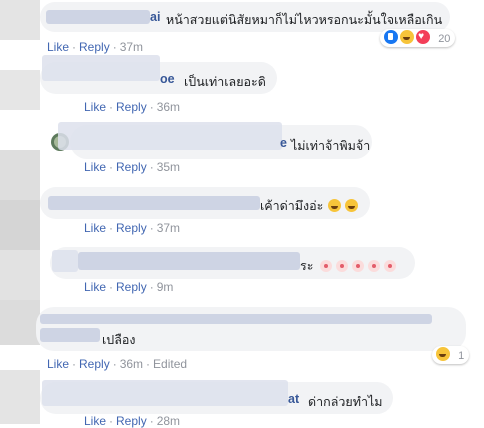  I want to click on avatar-strip, so click(20, 212).